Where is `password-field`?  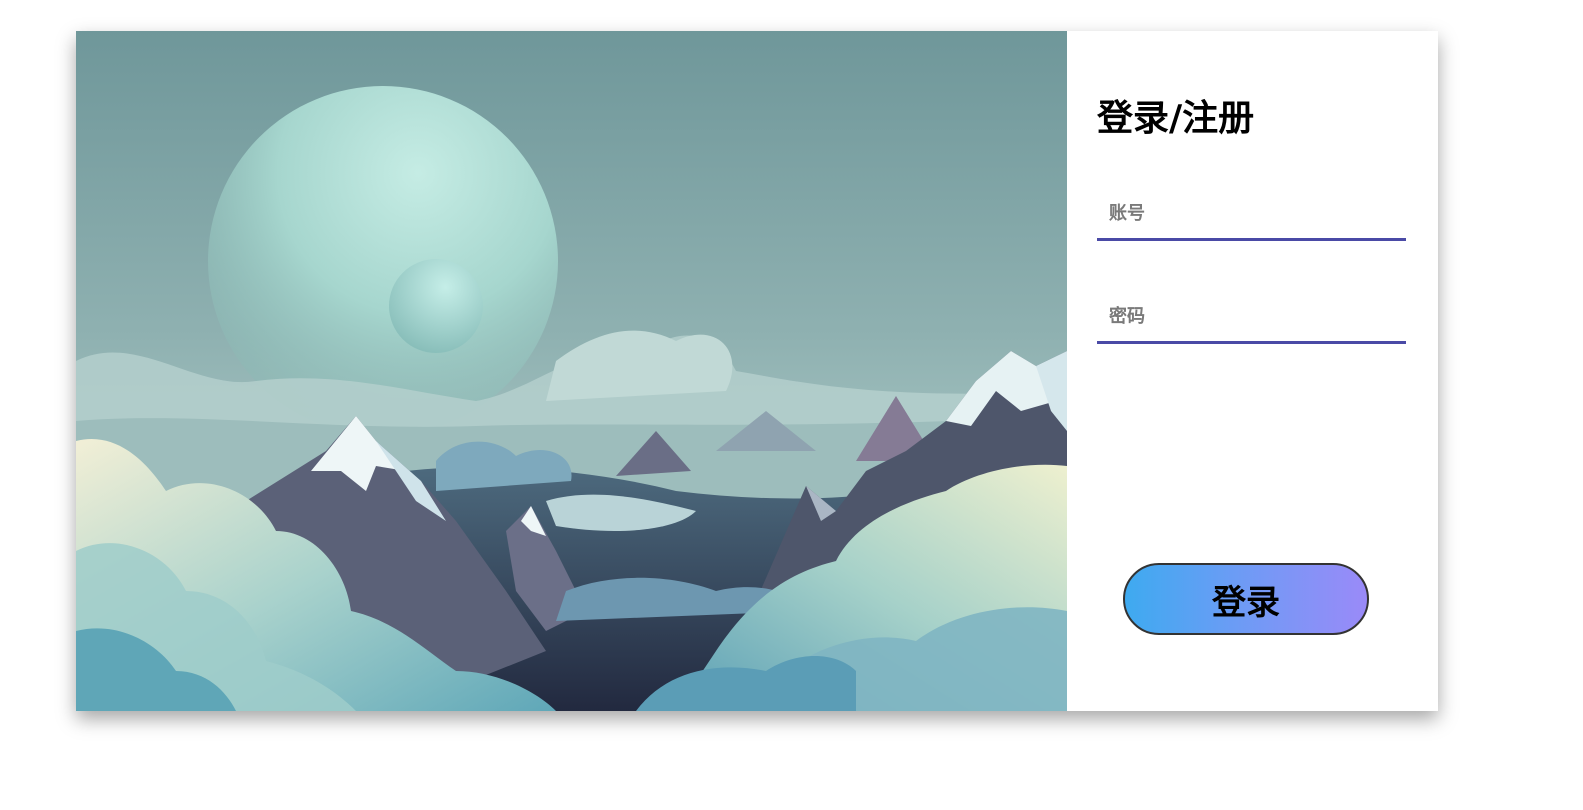
password-field is located at coordinates (1251, 317).